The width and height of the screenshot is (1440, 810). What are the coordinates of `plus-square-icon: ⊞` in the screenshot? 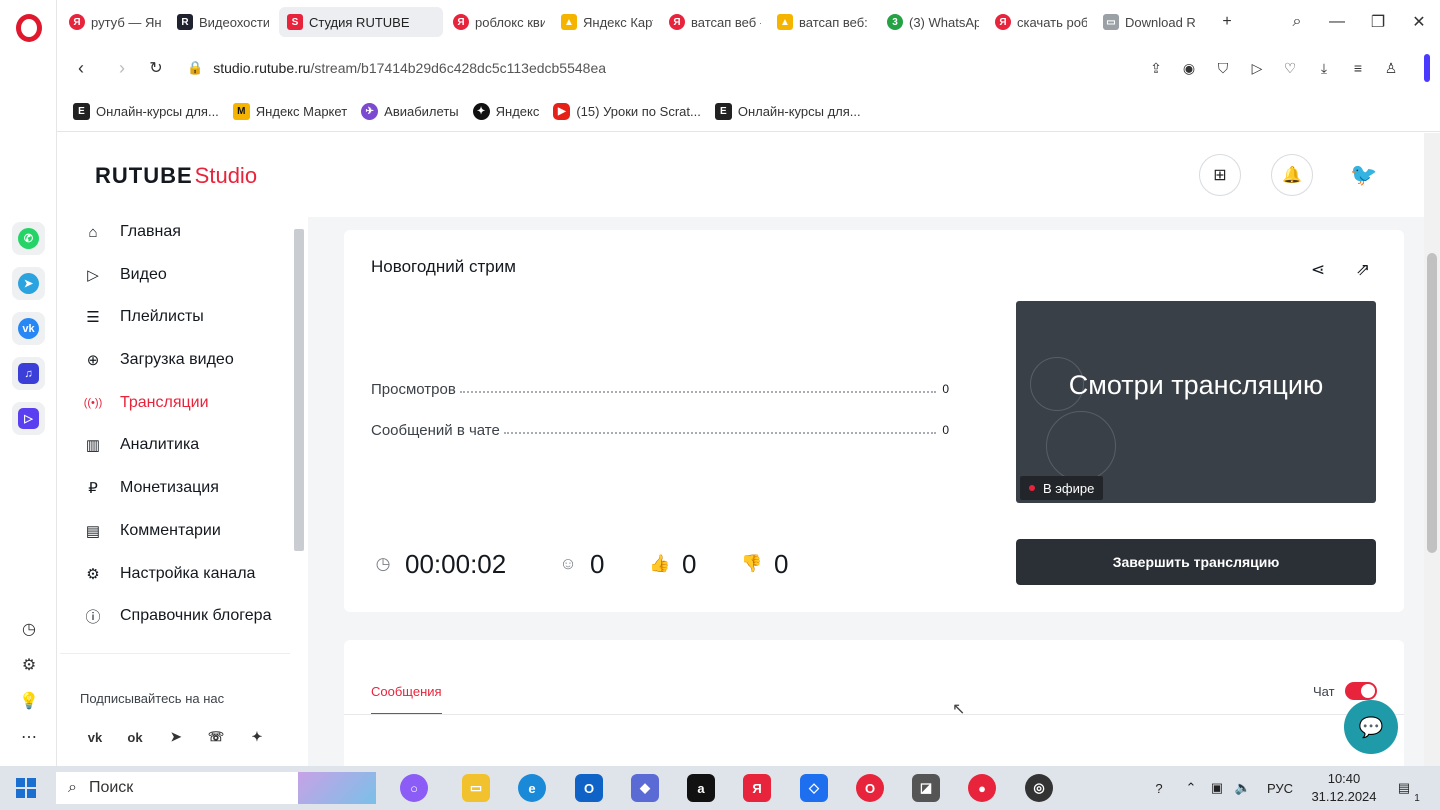 It's located at (1220, 175).